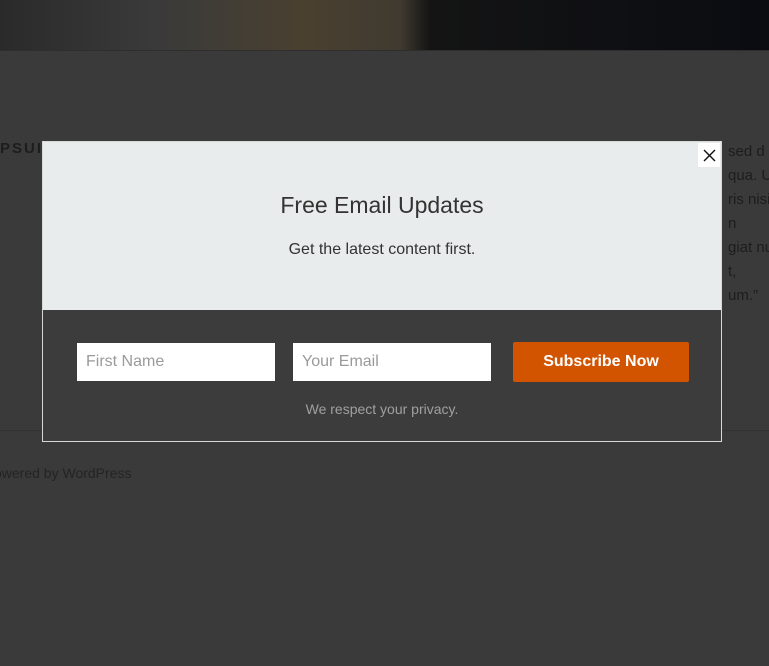 The image size is (769, 666). I want to click on background-quote-line: qua. U, so click(748, 175).